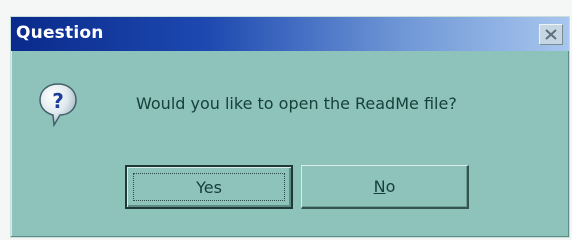 Image resolution: width=572 pixels, height=240 pixels. What do you see at coordinates (296, 103) in the screenshot?
I see `dialog-message: Would you like to open the ReadMe file?` at bounding box center [296, 103].